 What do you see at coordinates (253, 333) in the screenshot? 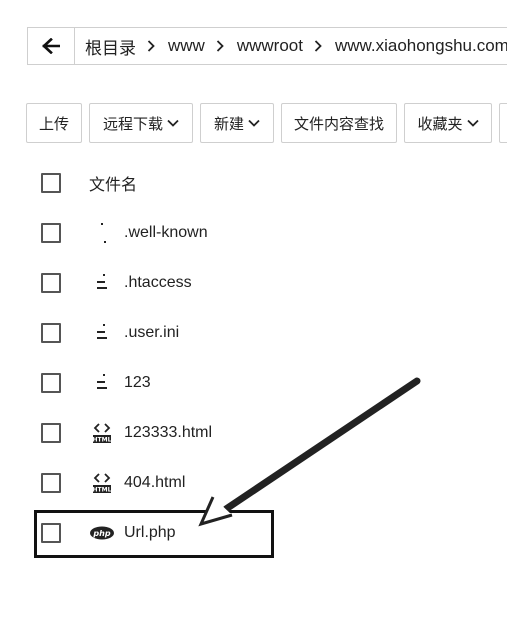
I see `file-row: .user.ini` at bounding box center [253, 333].